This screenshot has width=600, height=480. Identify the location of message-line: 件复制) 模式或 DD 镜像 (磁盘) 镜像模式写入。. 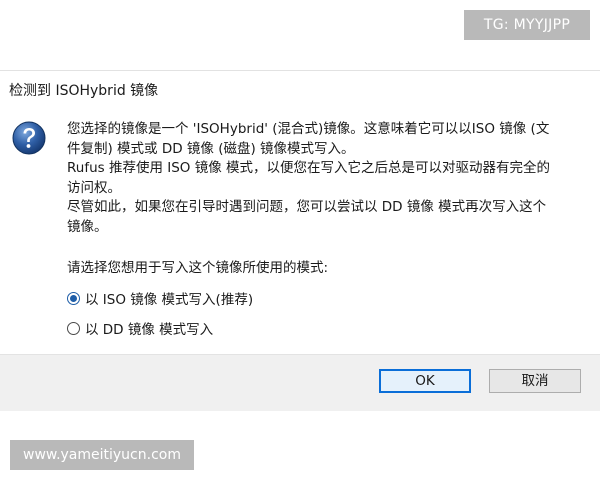
(211, 148).